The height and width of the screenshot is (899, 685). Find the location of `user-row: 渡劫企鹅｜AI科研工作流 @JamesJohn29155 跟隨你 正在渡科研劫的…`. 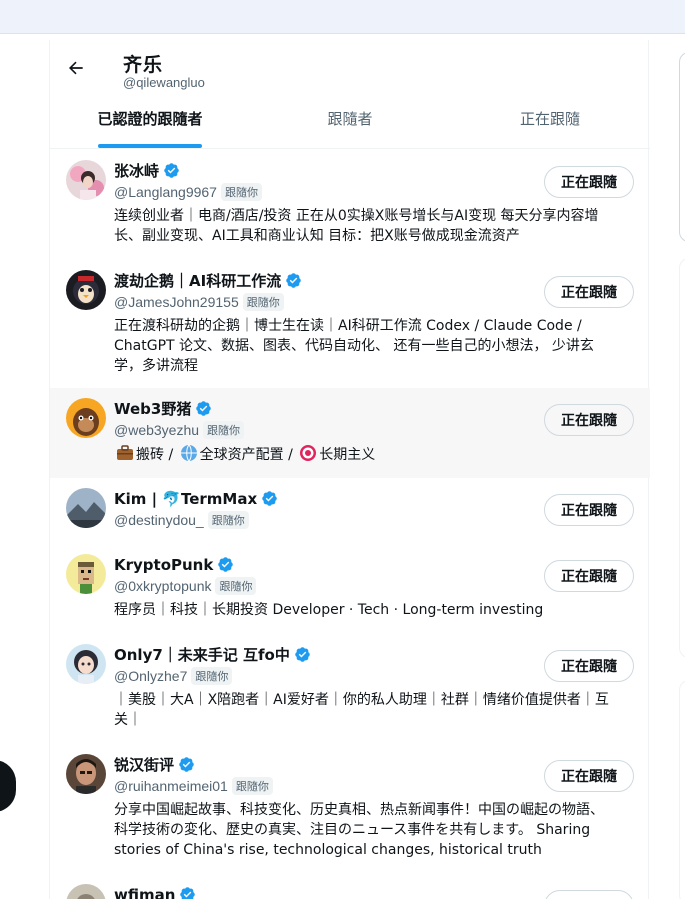

user-row: 渡劫企鹅｜AI科研工作流 @JamesJohn29155 跟隨你 正在渡科研劫的… is located at coordinates (350, 324).